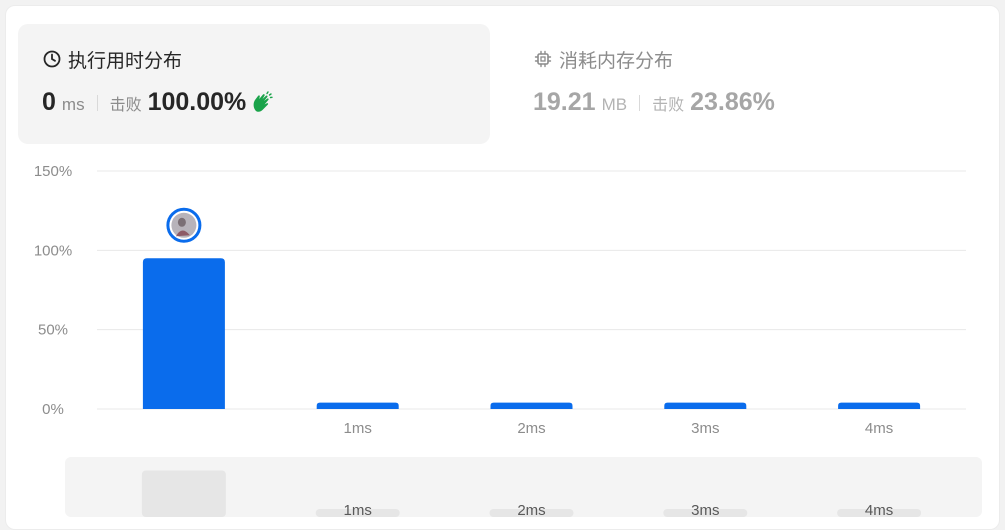 Image resolution: width=1005 pixels, height=530 pixels. I want to click on overview-bar, so click(183, 493).